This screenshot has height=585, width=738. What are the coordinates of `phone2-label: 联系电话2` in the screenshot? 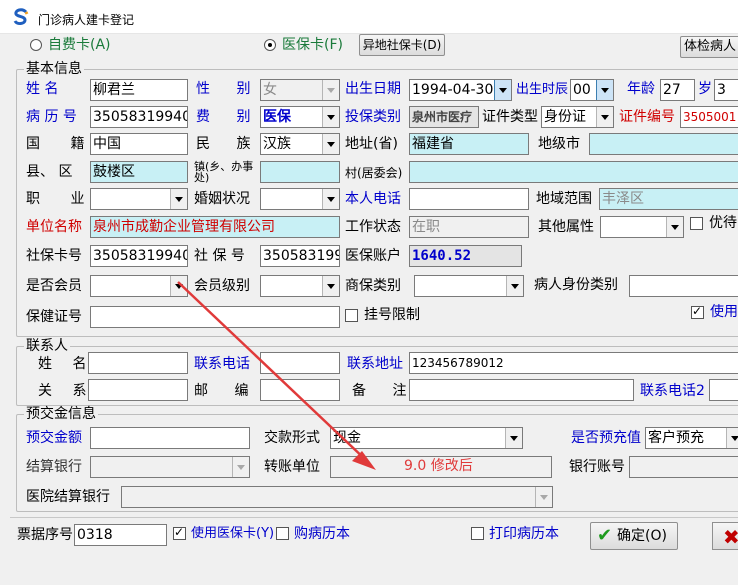 It's located at (672, 391).